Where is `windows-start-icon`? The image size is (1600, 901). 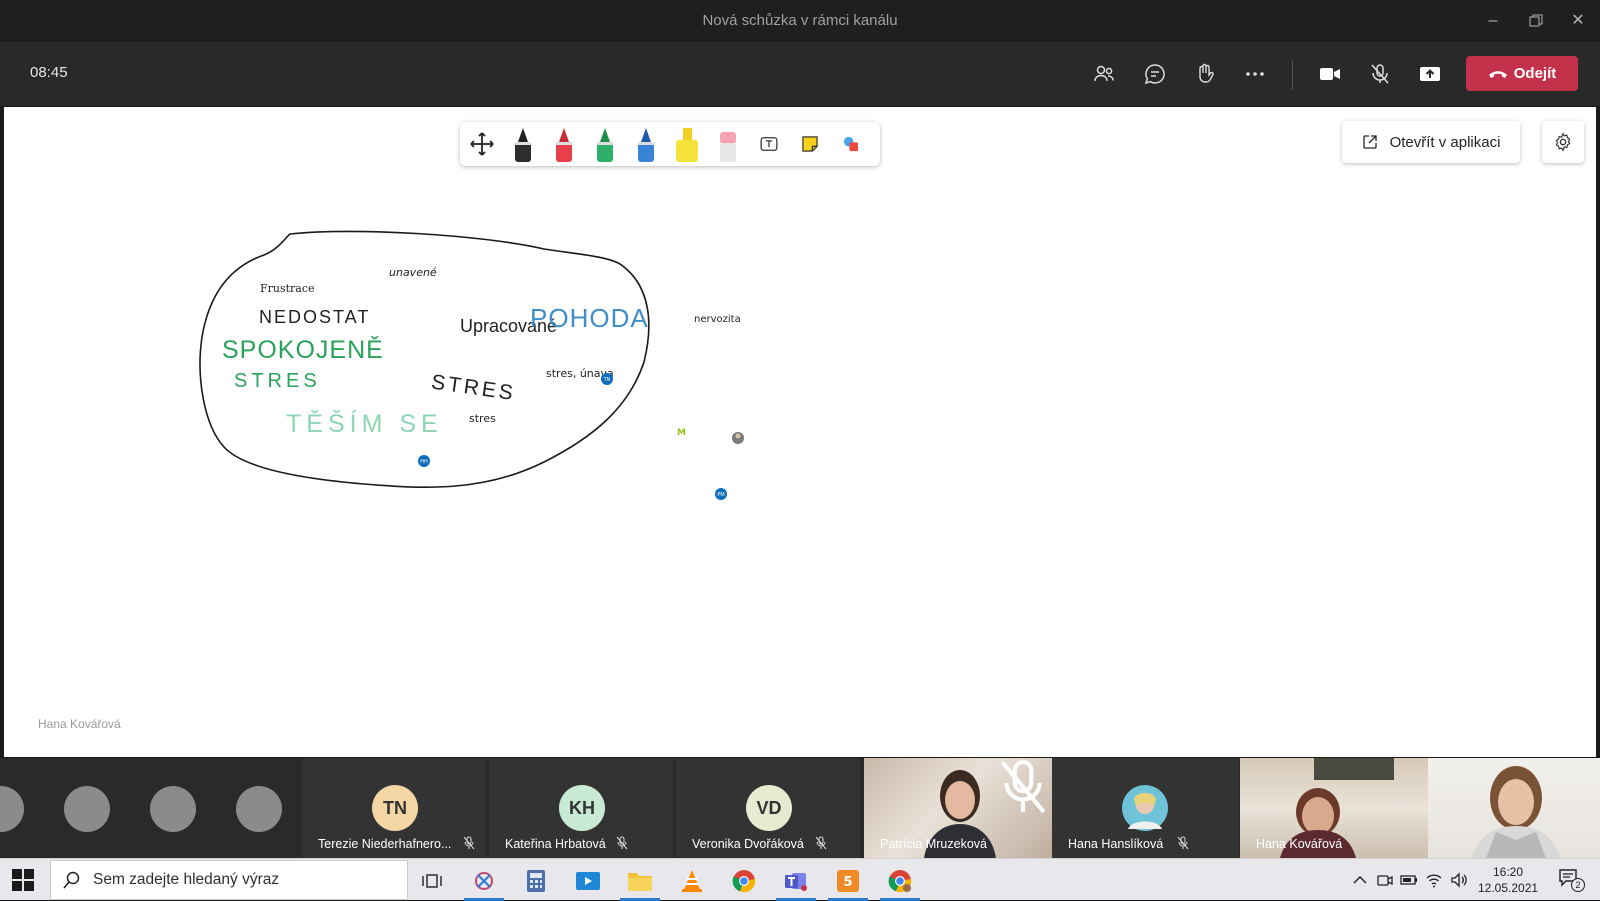
windows-start-icon is located at coordinates (23, 880).